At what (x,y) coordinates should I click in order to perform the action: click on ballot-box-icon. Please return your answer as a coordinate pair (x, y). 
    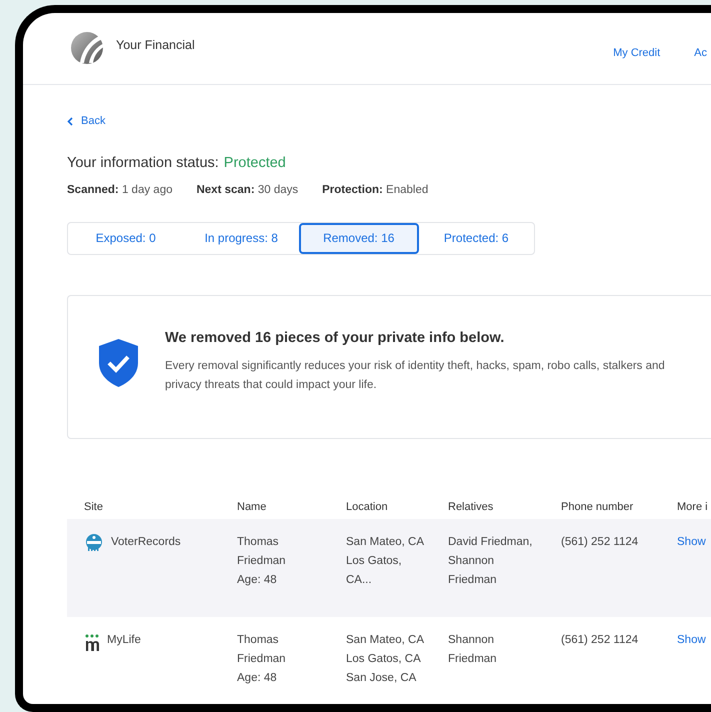
    Looking at the image, I should click on (94, 542).